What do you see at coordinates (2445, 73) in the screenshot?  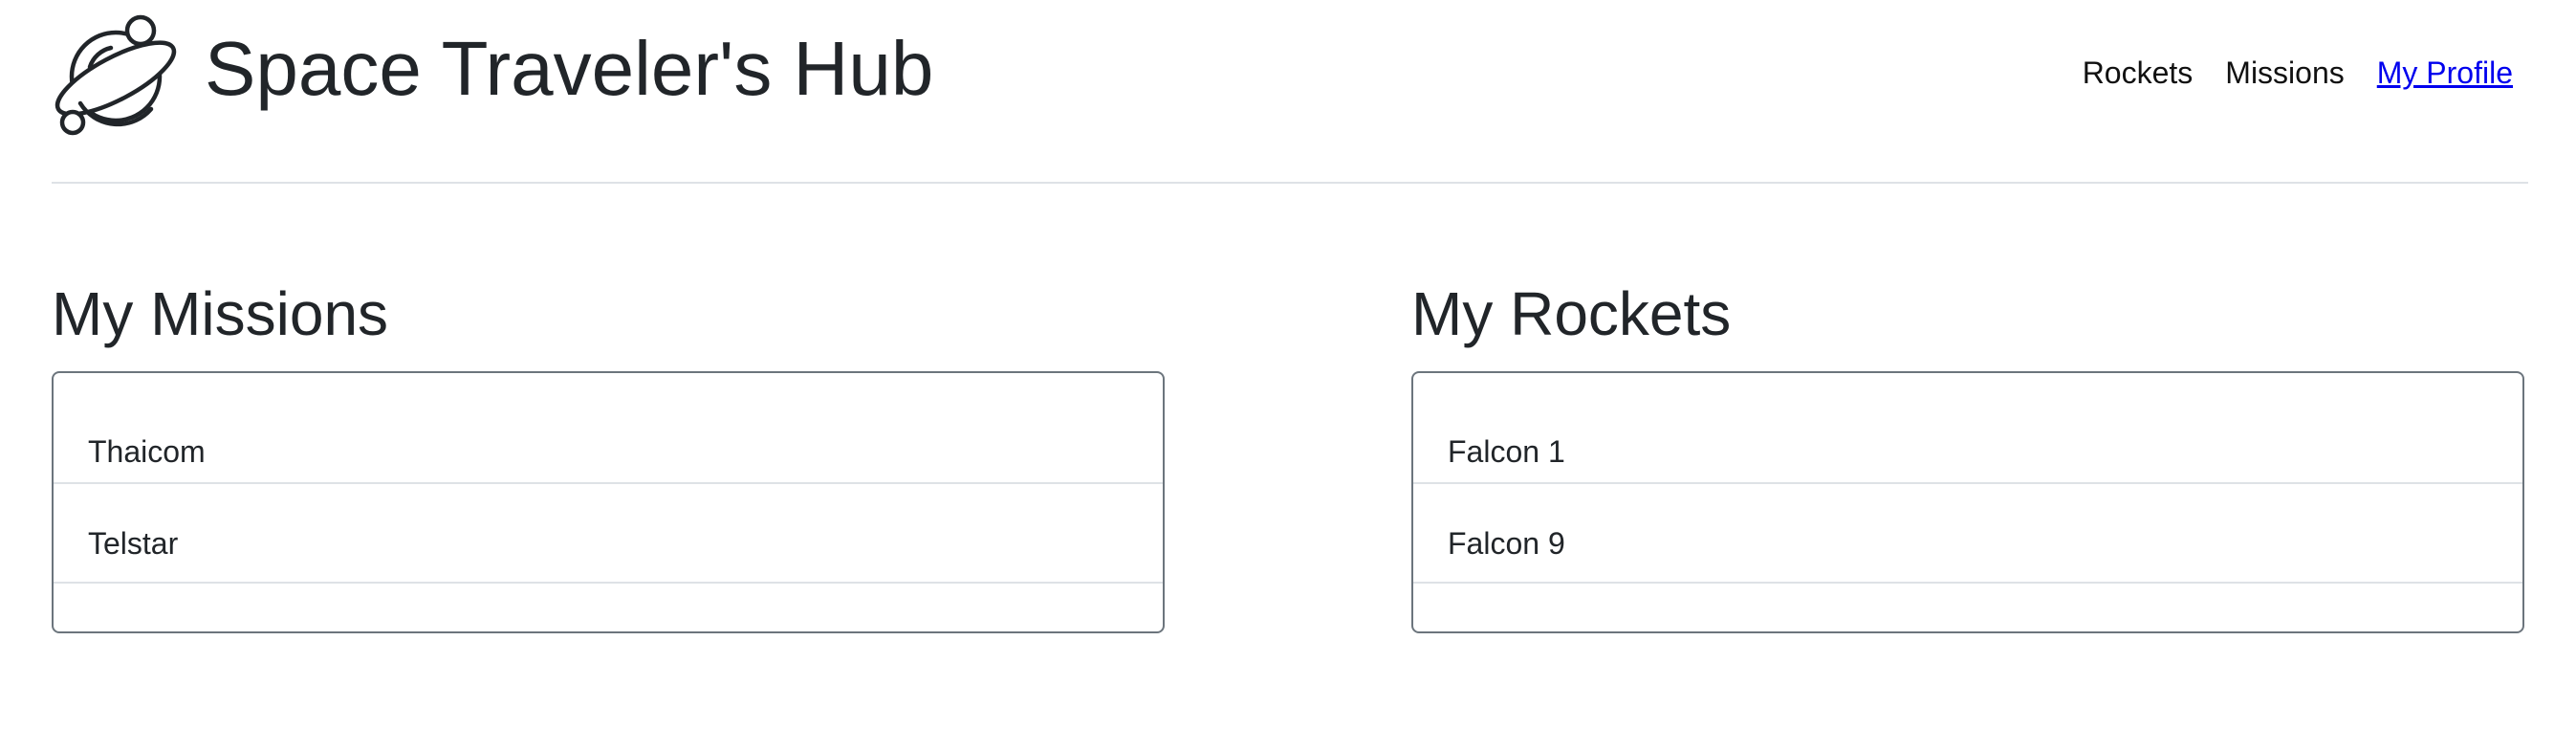 I see `nav-link-my-profile: My Profile` at bounding box center [2445, 73].